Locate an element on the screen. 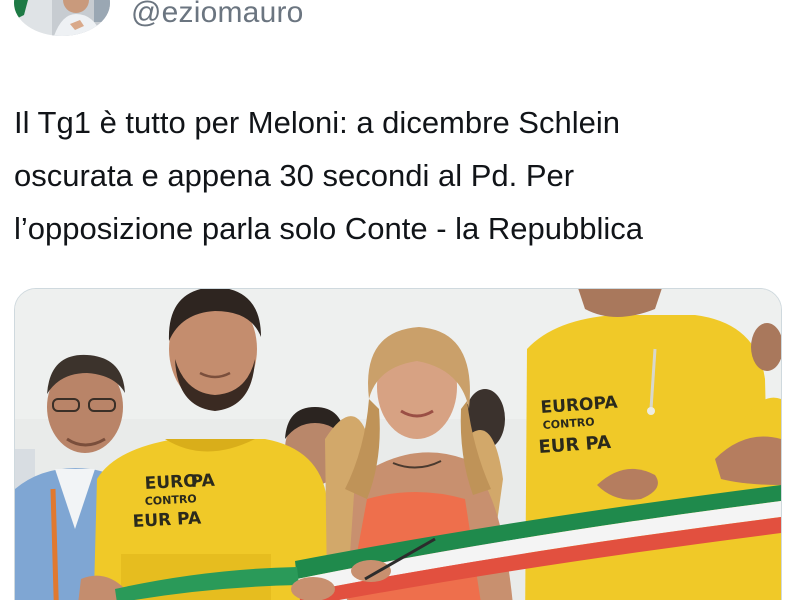 This screenshot has height=600, width=800. shirt-print-line3: EUR PA is located at coordinates (167, 520).